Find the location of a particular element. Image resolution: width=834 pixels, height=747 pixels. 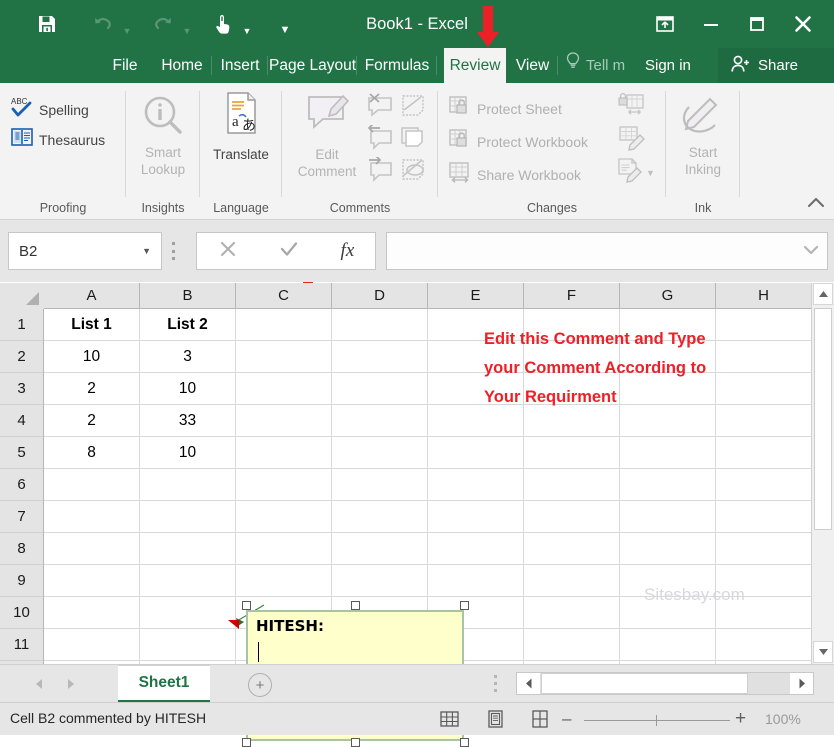

cell-C8 is located at coordinates (284, 549).